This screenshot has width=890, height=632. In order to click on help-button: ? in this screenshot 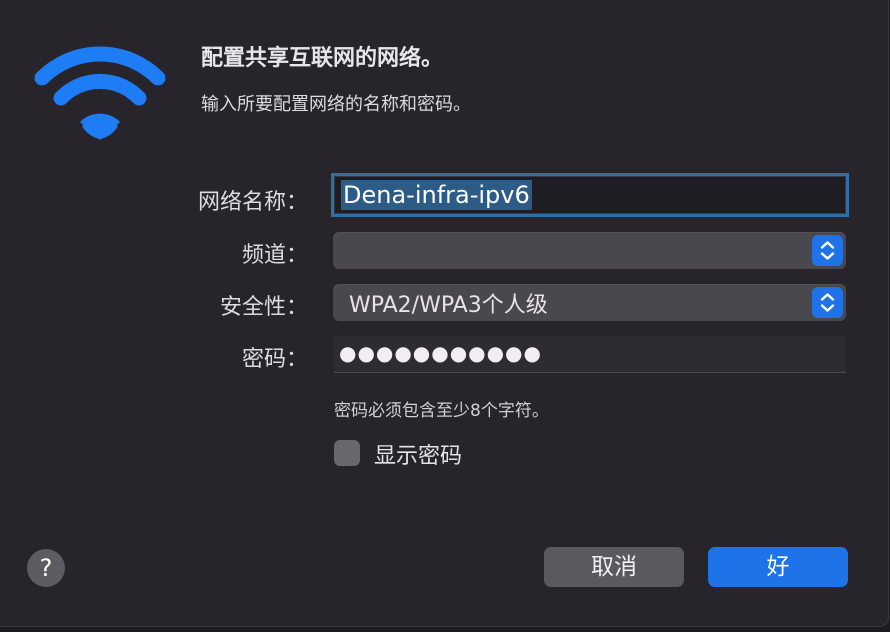, I will do `click(46, 568)`.